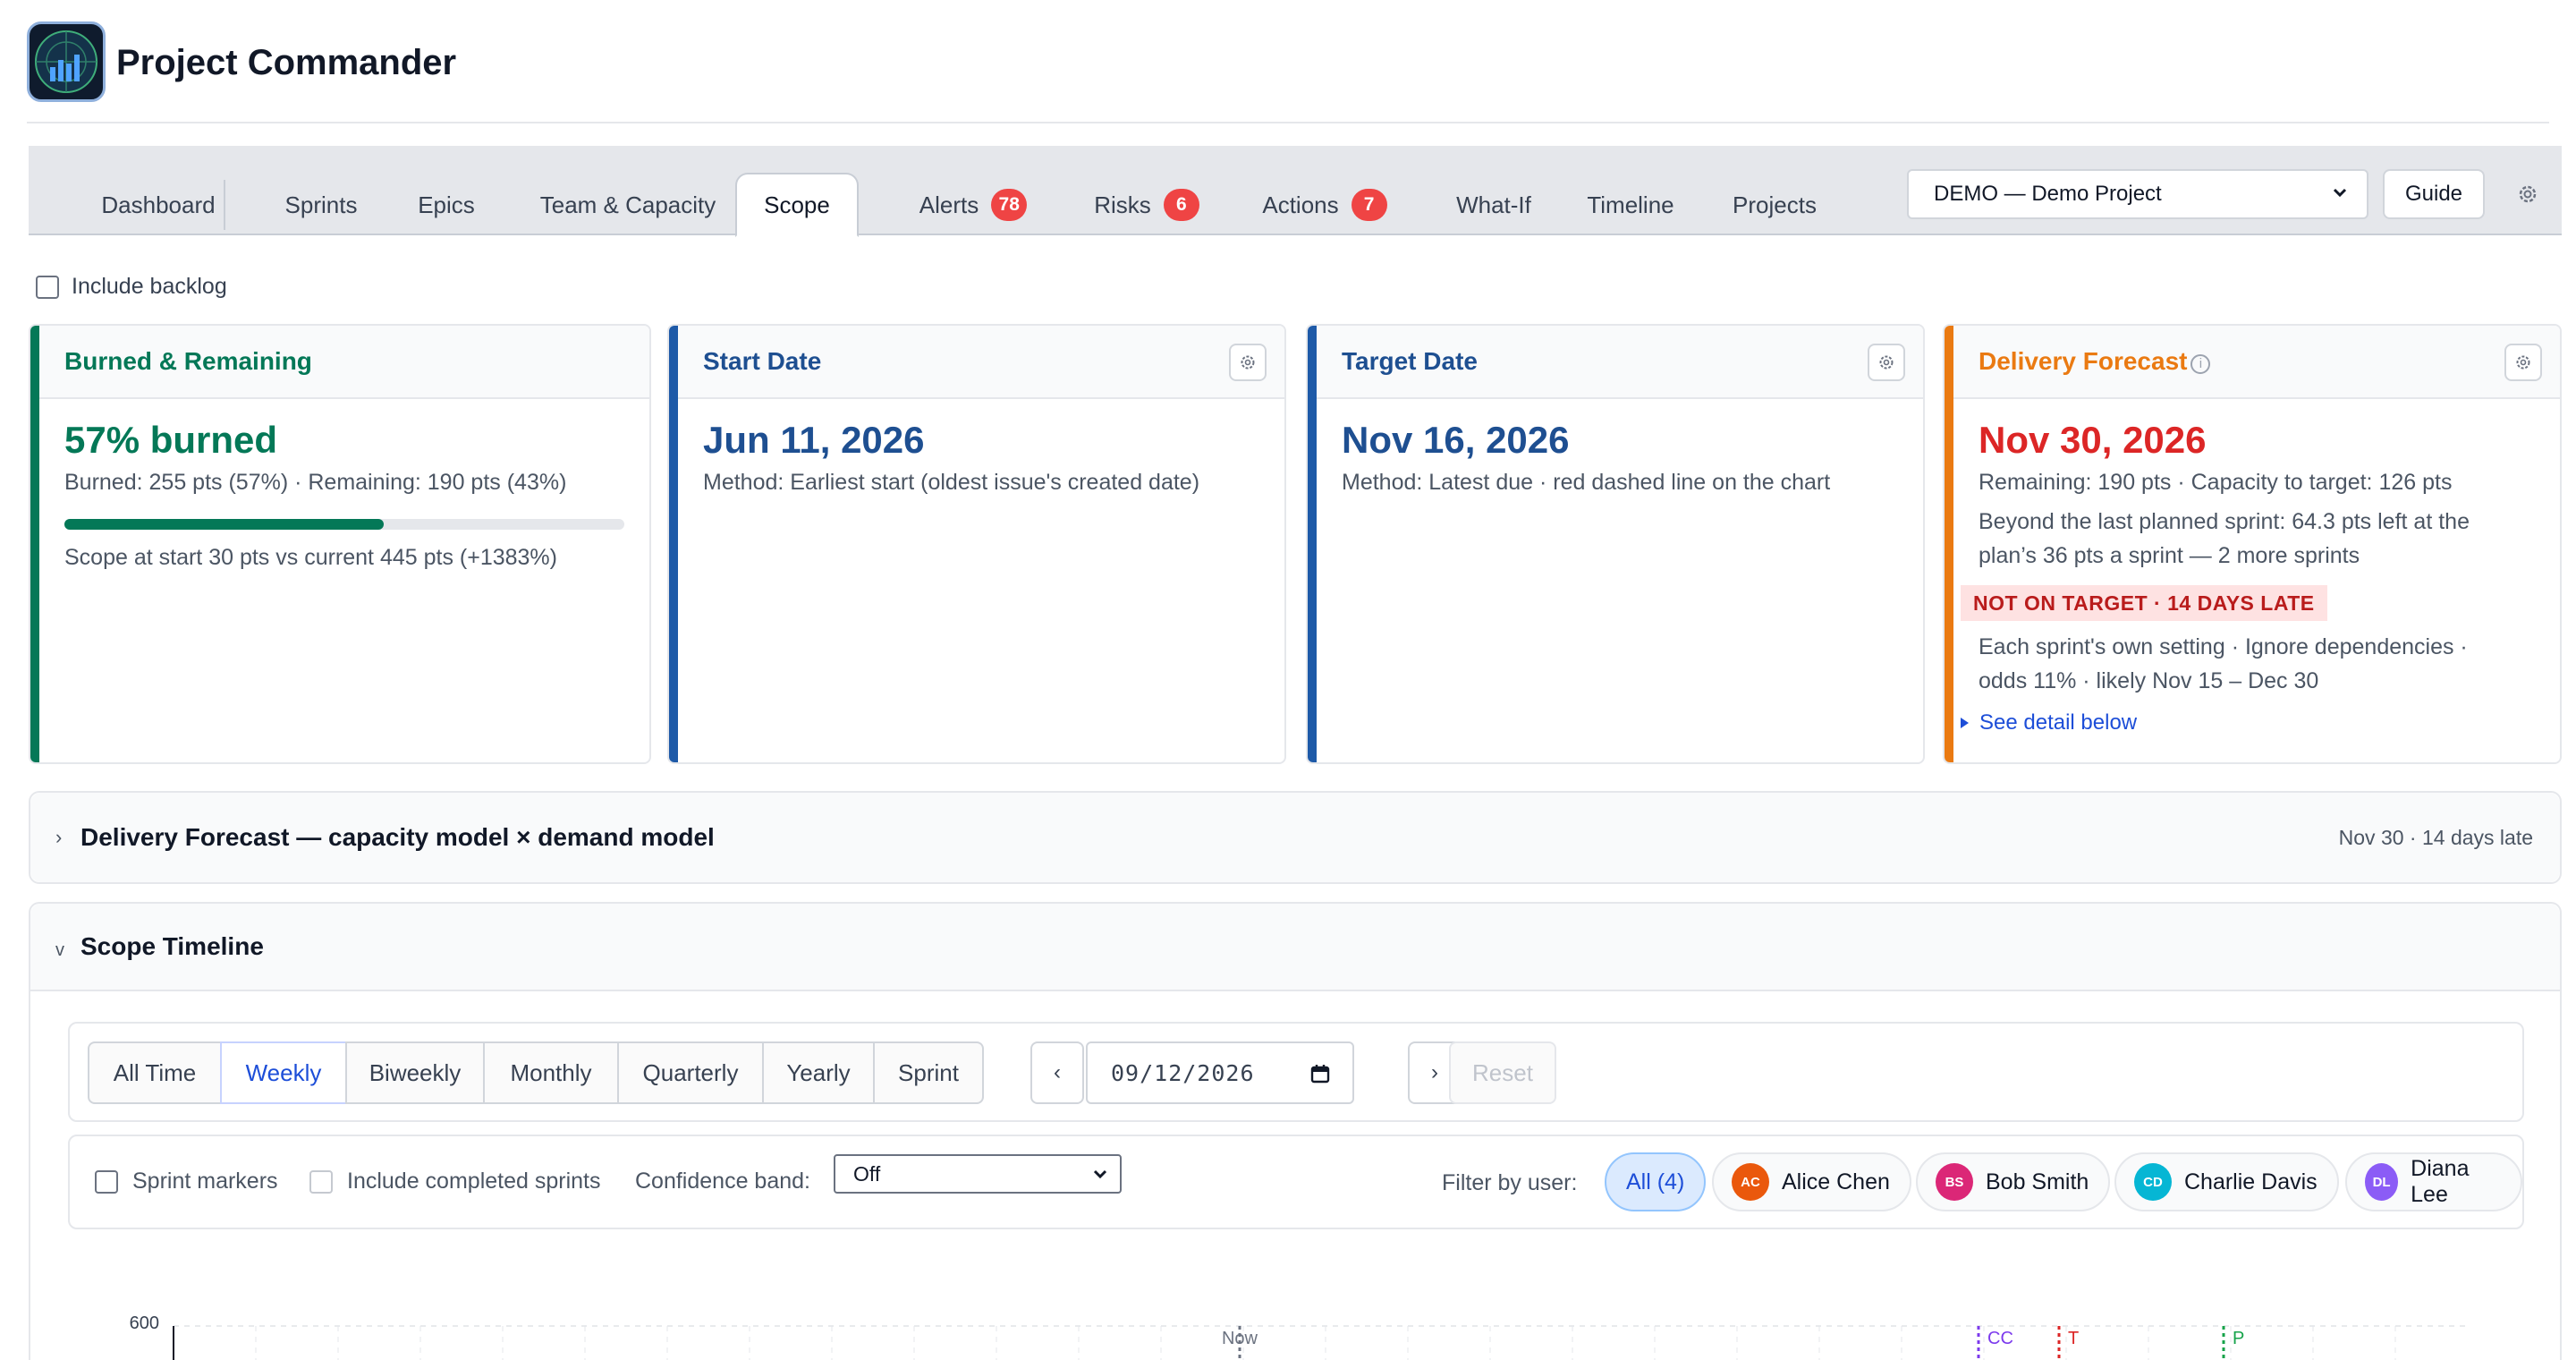 The width and height of the screenshot is (2576, 1360). What do you see at coordinates (2256, 363) in the screenshot?
I see `card-header: Delivery Forecast i` at bounding box center [2256, 363].